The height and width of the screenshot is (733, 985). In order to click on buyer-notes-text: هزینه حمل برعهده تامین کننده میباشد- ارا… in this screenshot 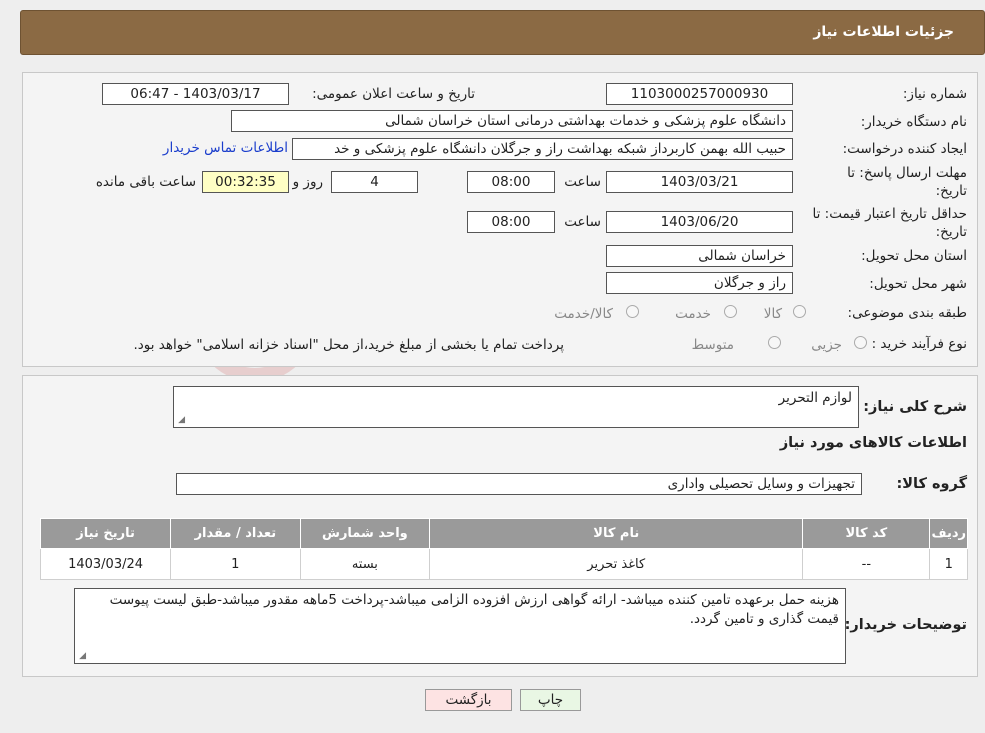, I will do `click(474, 609)`.